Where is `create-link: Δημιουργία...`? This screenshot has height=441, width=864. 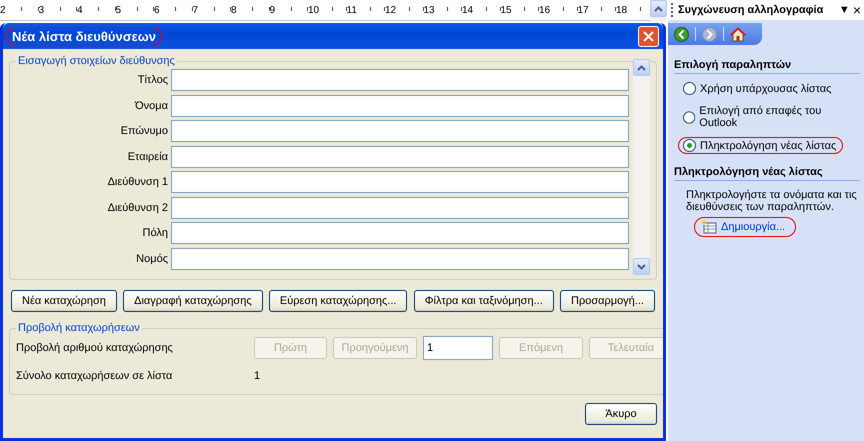 create-link: Δημιουργία... is located at coordinates (745, 227).